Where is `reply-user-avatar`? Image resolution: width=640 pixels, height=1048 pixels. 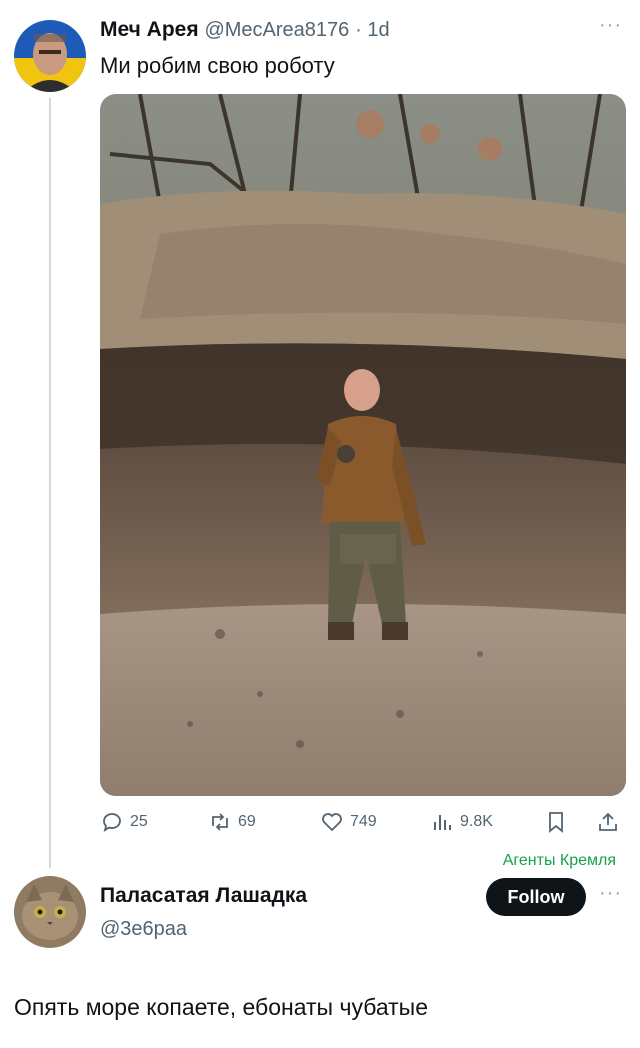 reply-user-avatar is located at coordinates (50, 912).